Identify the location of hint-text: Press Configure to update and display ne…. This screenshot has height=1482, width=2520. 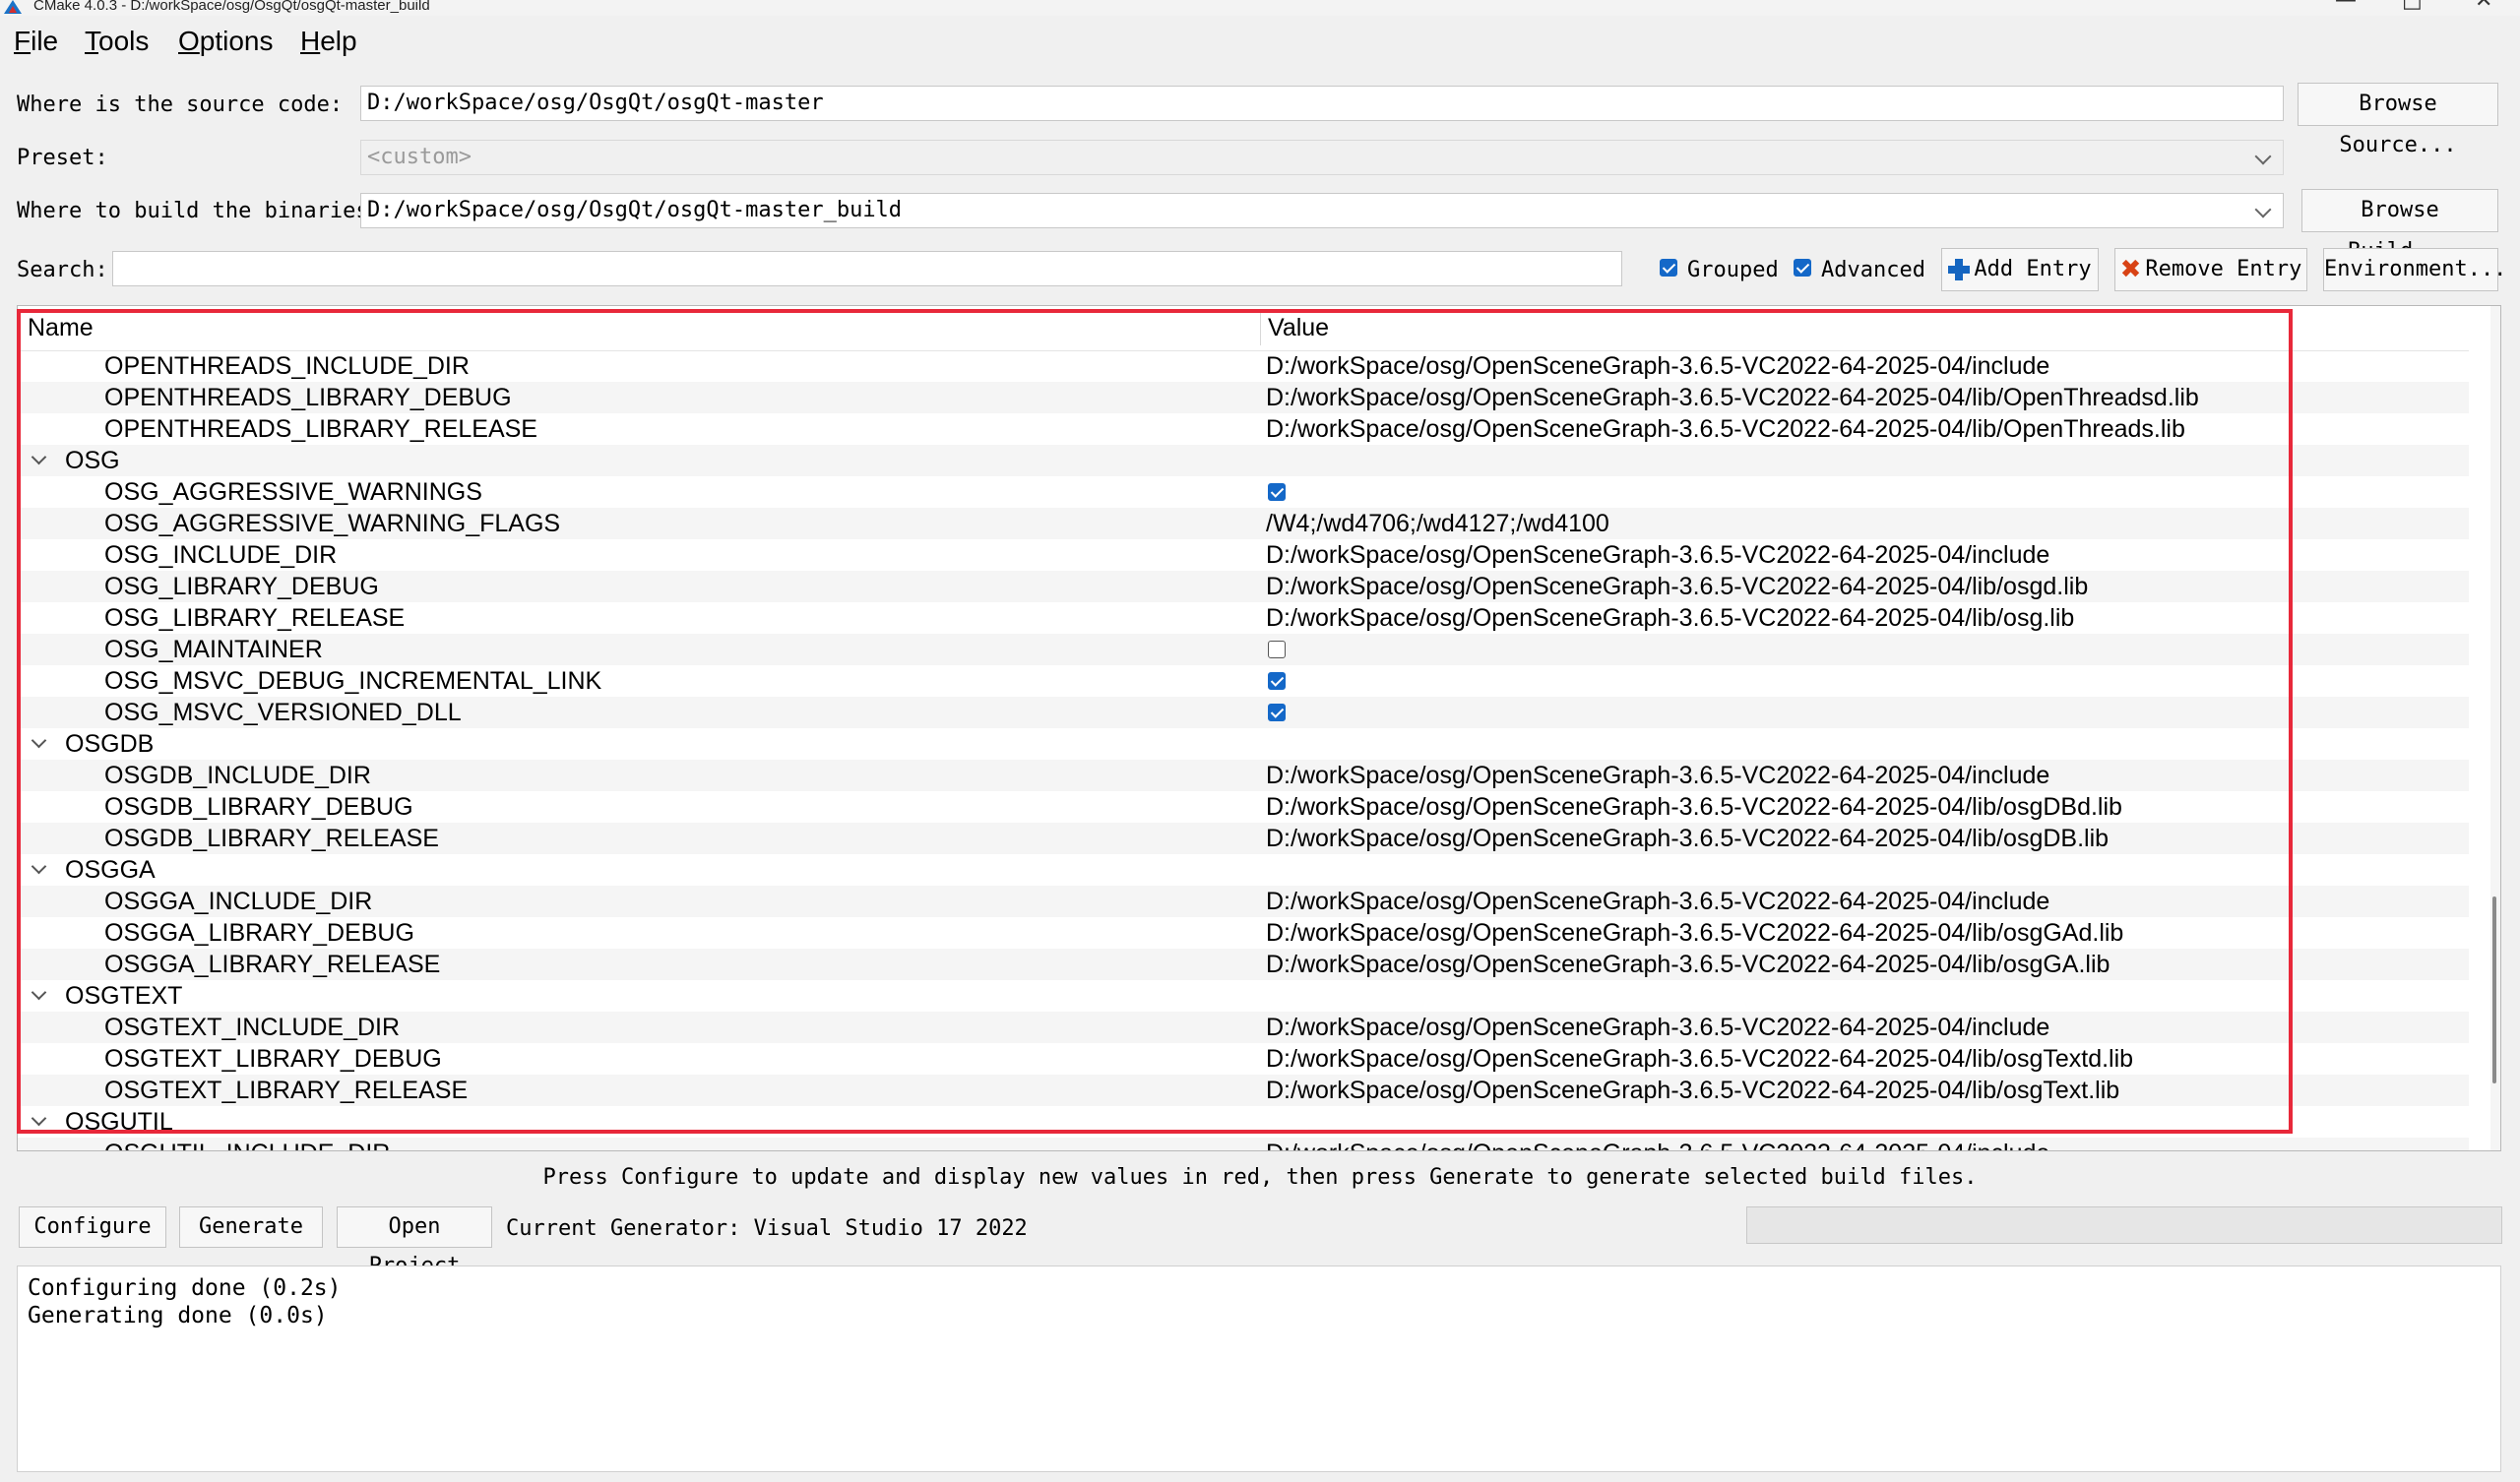
(1260, 1177).